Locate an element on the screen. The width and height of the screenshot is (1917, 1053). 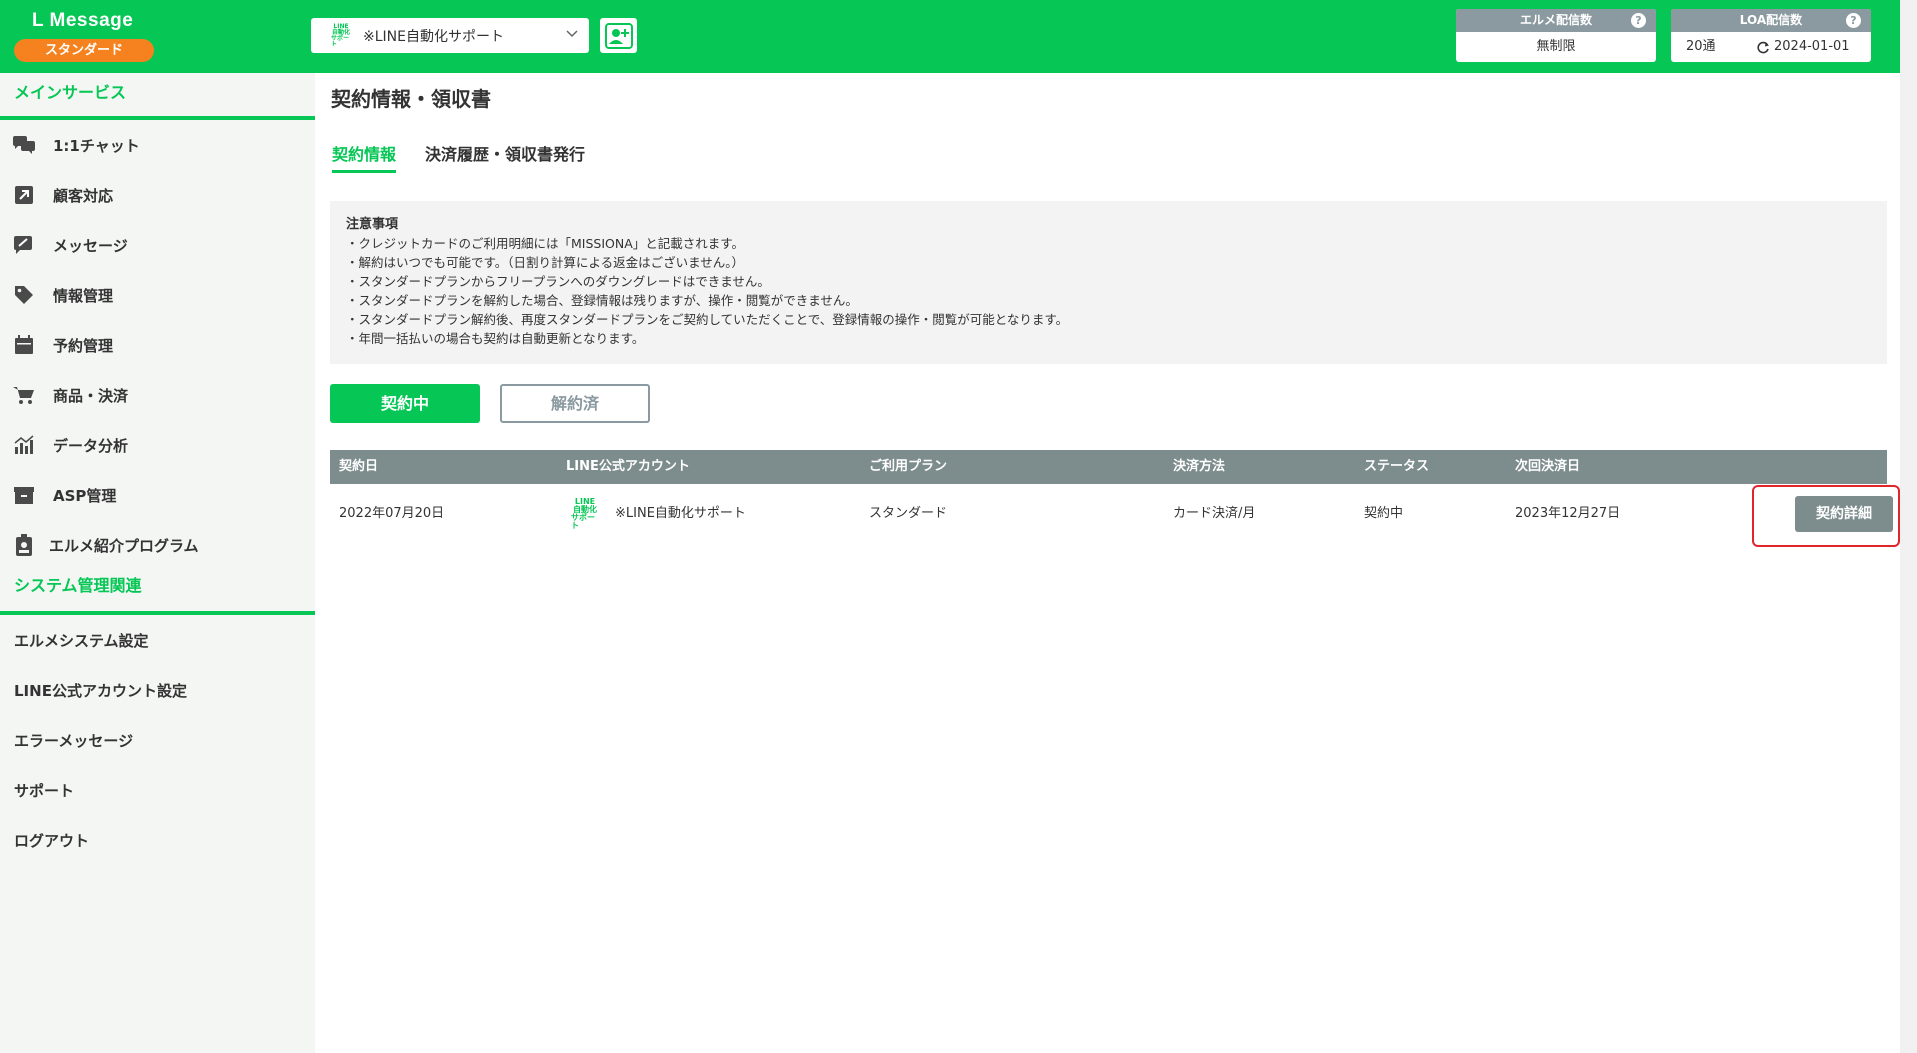
account-select: LINE 自動化 サポート ※LINE自動化サポート is located at coordinates (450, 35).